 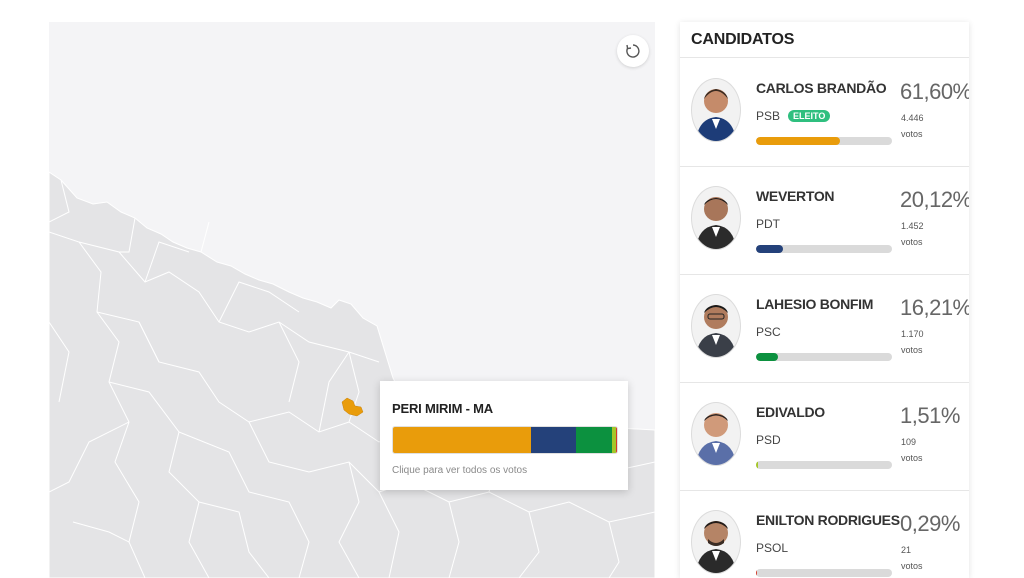 I want to click on candidate-party: PSB ELEITO, so click(x=793, y=116).